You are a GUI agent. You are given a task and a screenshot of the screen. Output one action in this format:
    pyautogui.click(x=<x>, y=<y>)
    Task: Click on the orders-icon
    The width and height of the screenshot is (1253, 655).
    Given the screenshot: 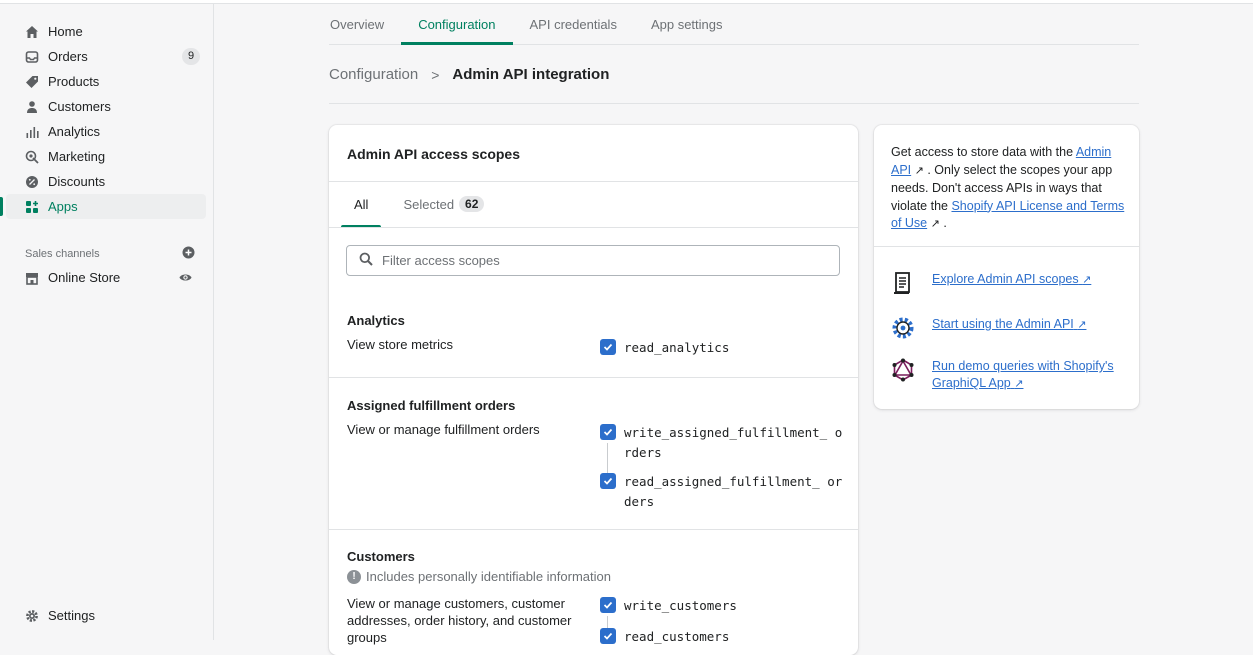 What is the action you would take?
    pyautogui.click(x=32, y=57)
    